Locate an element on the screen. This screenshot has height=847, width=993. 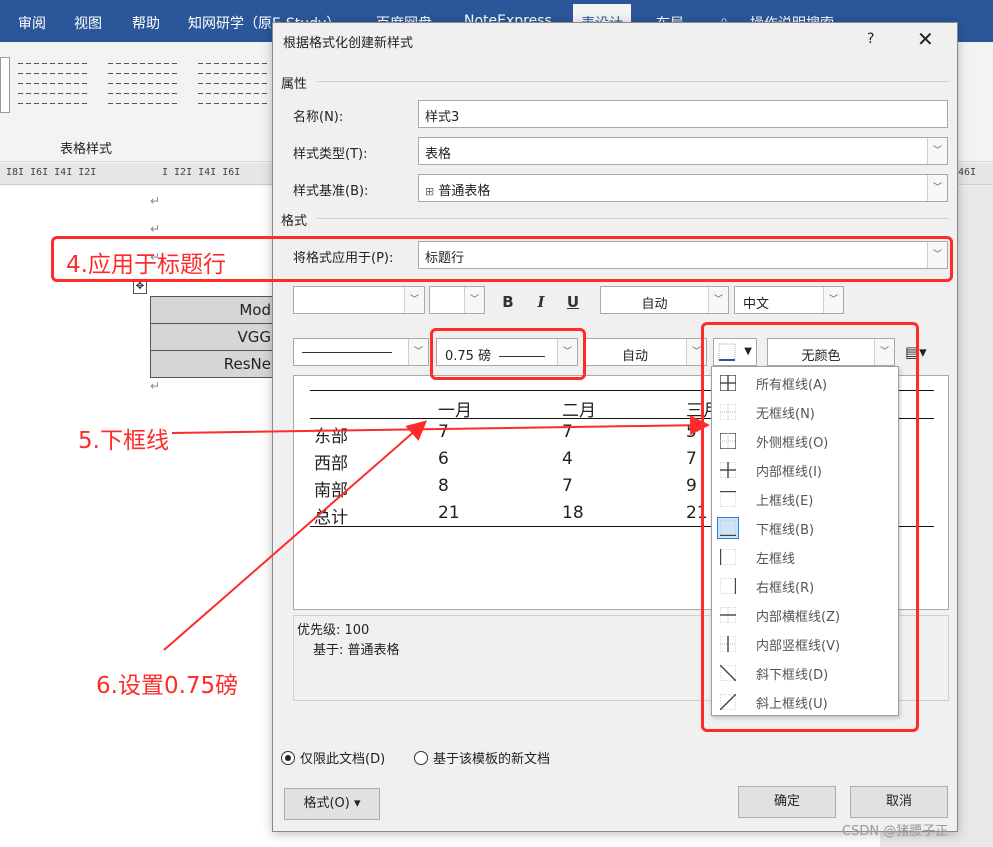
watermark: CSDN @猪腰子正 is located at coordinates (895, 831).